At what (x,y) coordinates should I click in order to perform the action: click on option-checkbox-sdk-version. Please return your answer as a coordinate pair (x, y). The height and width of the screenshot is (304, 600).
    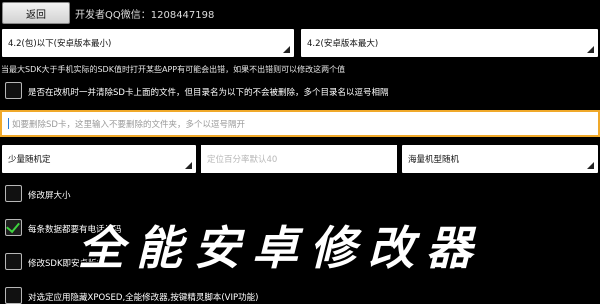
    Looking at the image, I should click on (13, 261).